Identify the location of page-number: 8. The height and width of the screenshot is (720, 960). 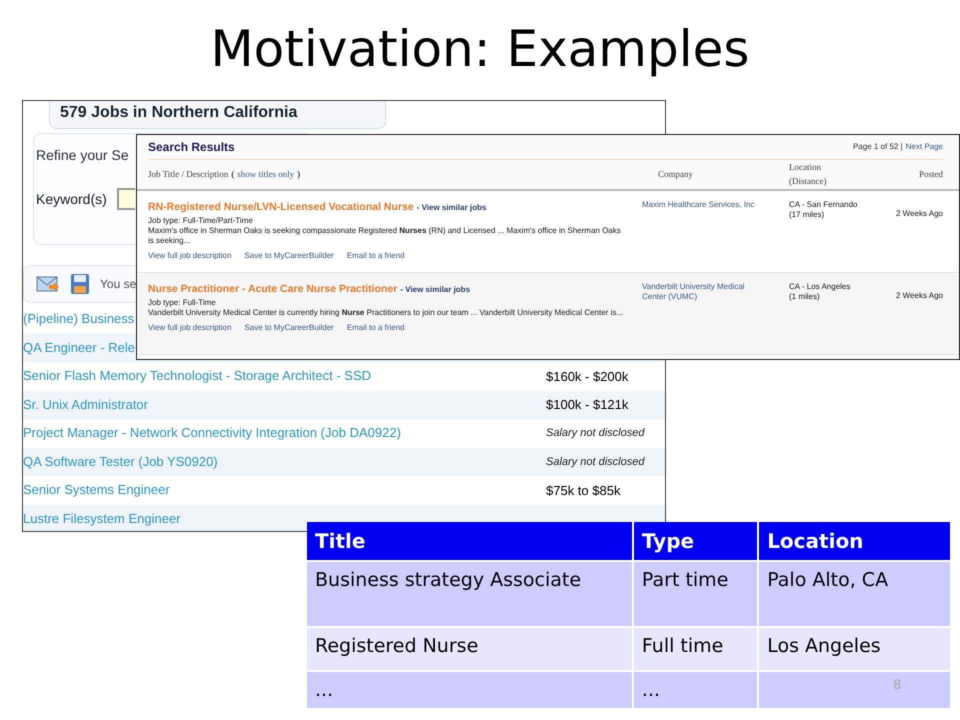
(897, 686).